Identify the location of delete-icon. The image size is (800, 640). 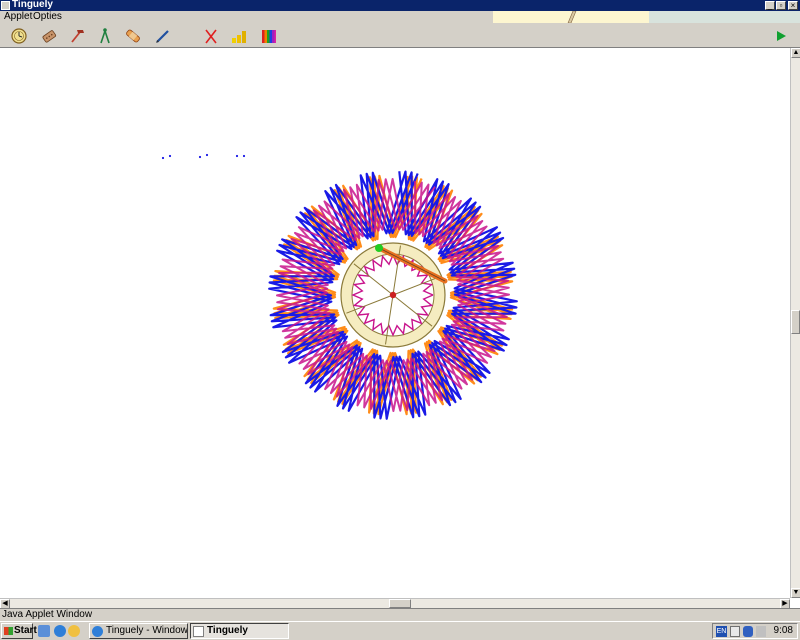
(211, 36).